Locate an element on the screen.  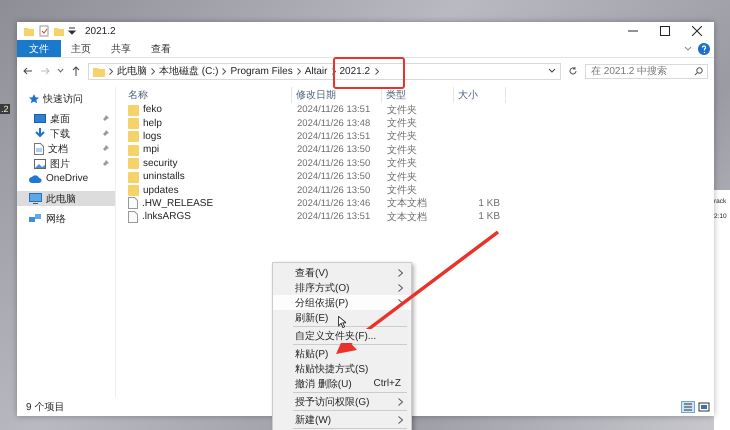
address-bar: 此电脑 本地磁盘 (C:) Program Files Altair 2021.2 is located at coordinates (324, 71).